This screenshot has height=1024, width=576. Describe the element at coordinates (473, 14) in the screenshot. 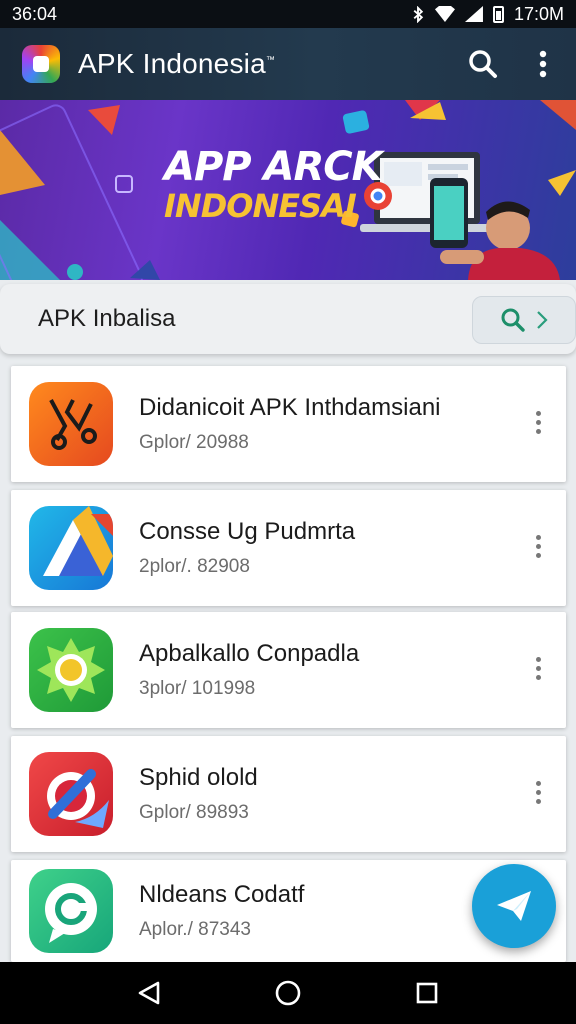

I see `signal-icon` at that location.